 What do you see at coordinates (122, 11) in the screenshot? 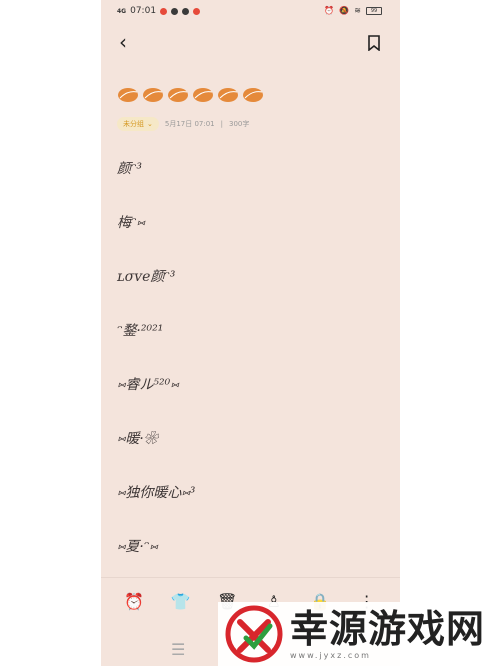
I see `network-indicator: 4G` at bounding box center [122, 11].